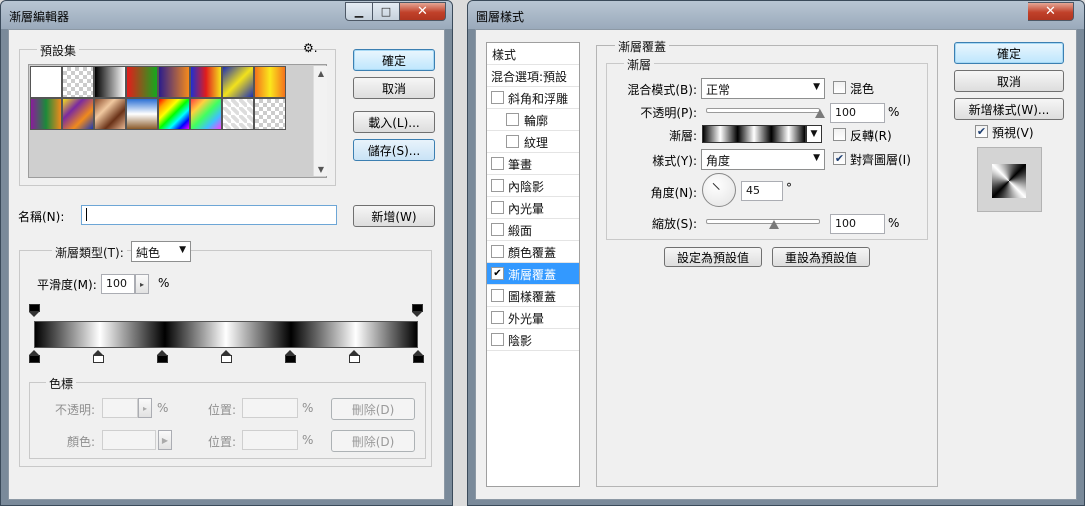 The height and width of the screenshot is (506, 1085). What do you see at coordinates (719, 190) in the screenshot?
I see `angle-dial` at bounding box center [719, 190].